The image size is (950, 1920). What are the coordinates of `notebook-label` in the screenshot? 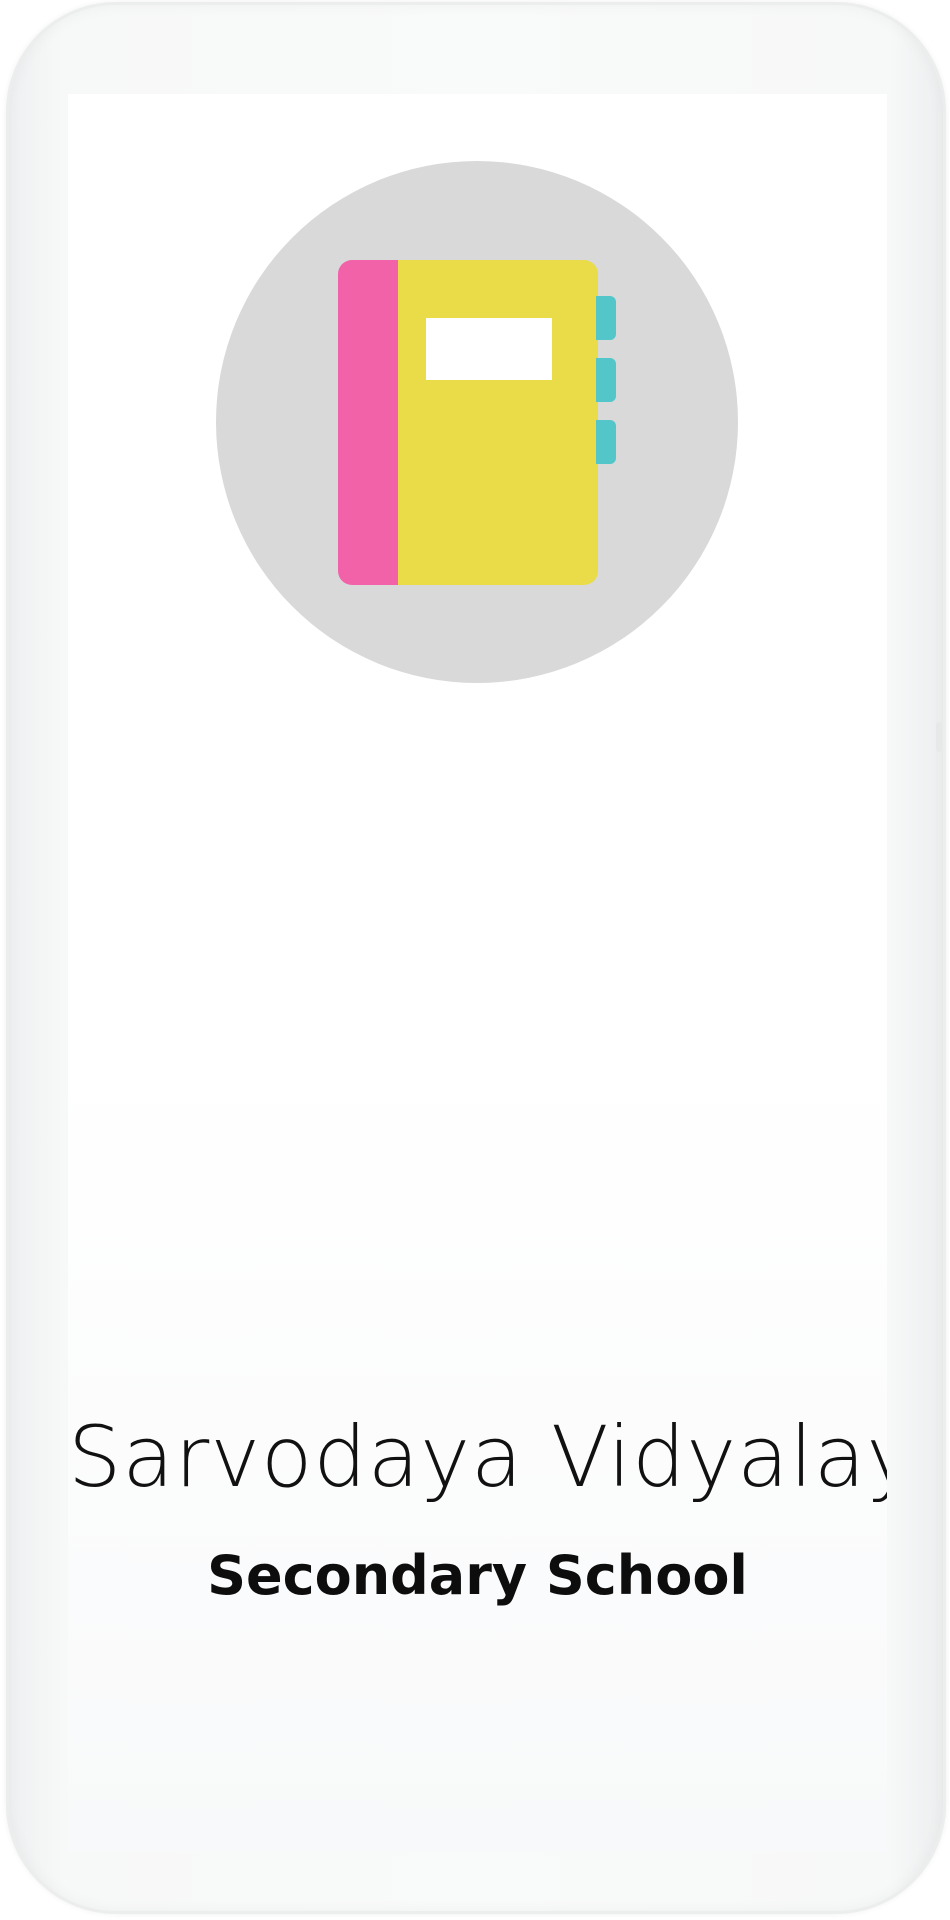 It's located at (489, 349).